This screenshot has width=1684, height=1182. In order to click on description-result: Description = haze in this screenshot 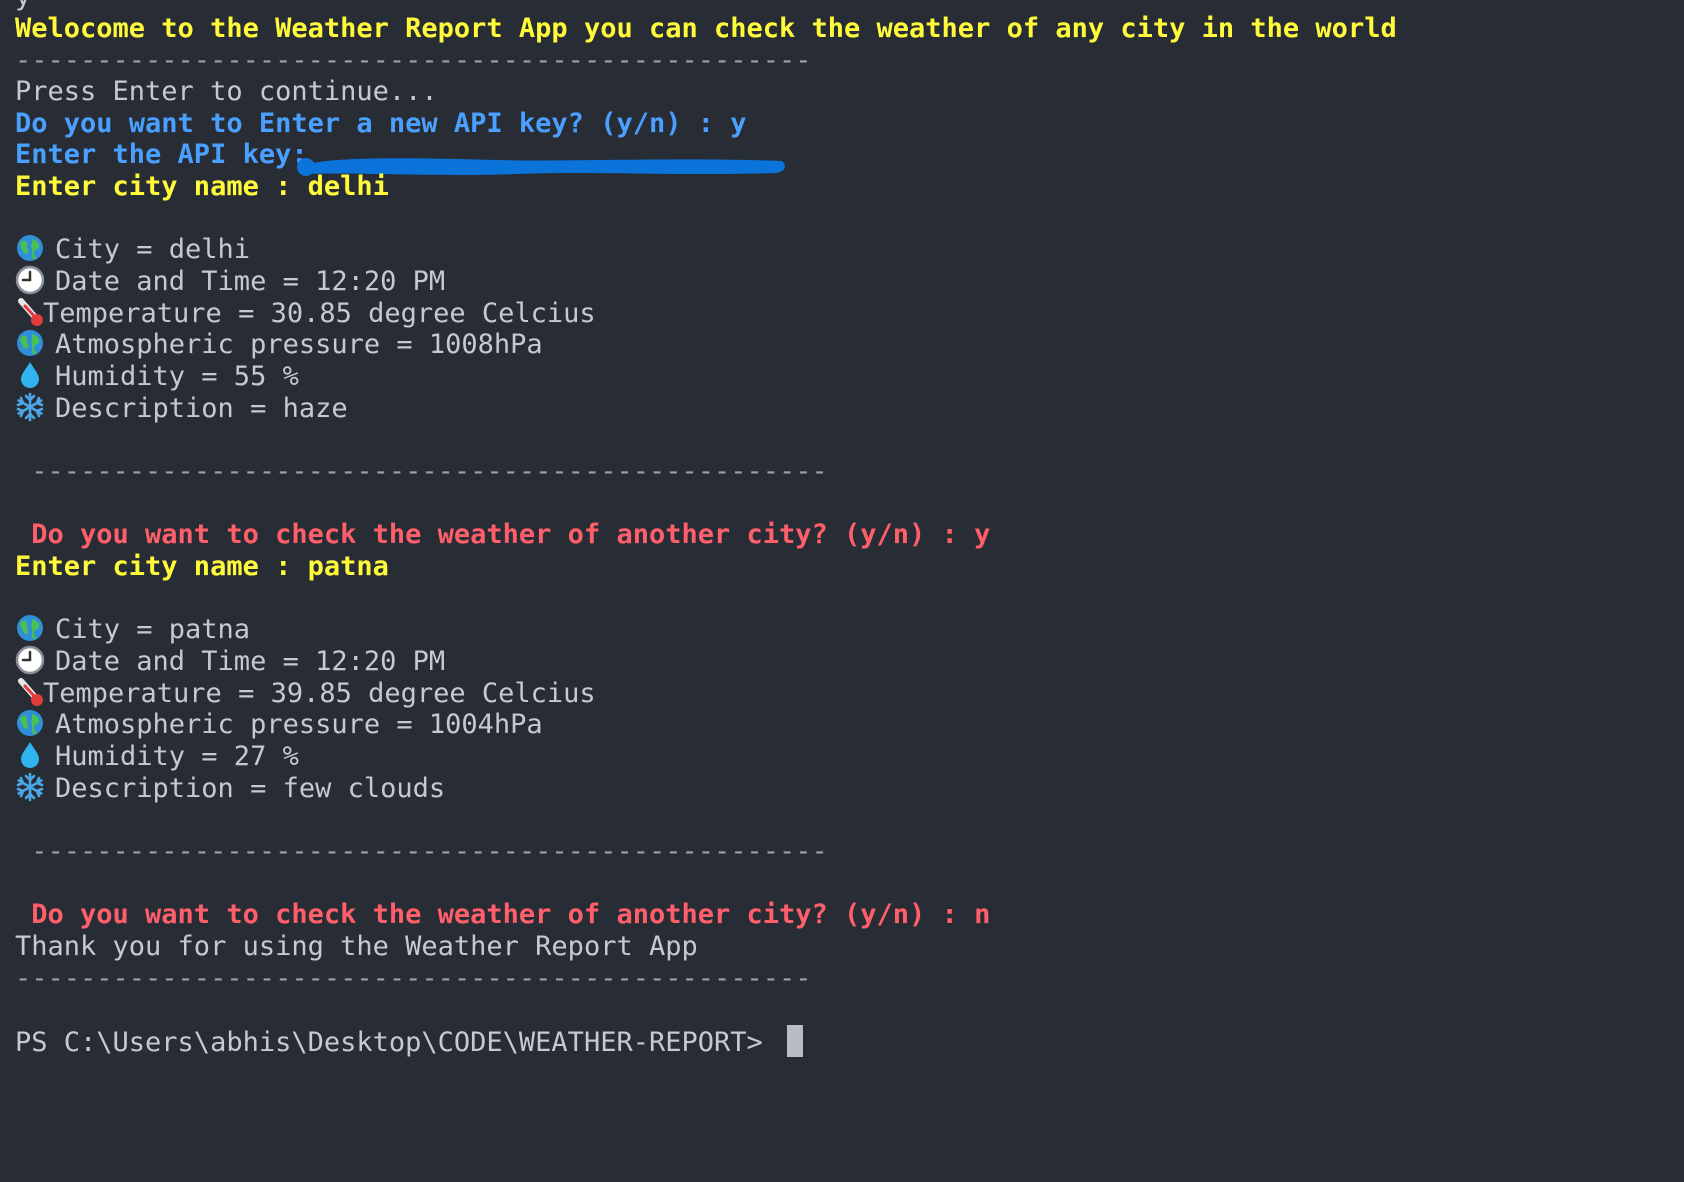, I will do `click(181, 409)`.